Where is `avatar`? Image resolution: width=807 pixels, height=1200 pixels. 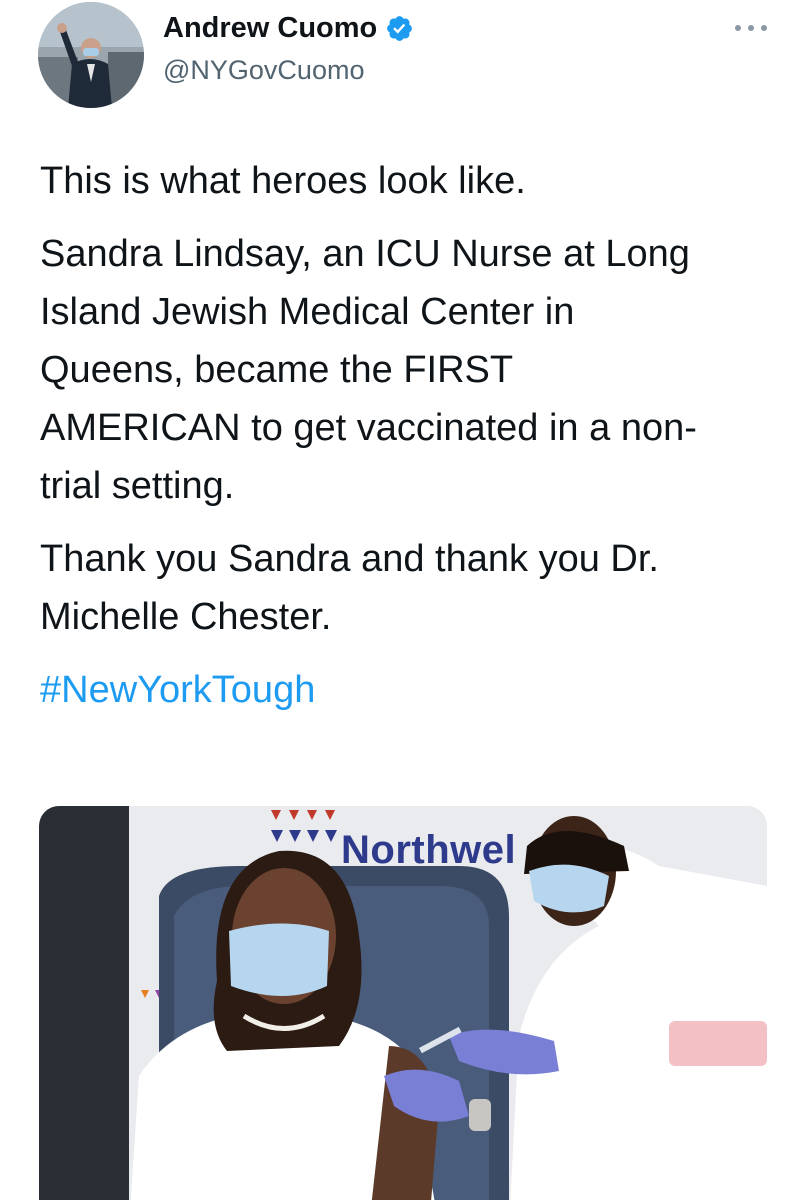
avatar is located at coordinates (91, 55).